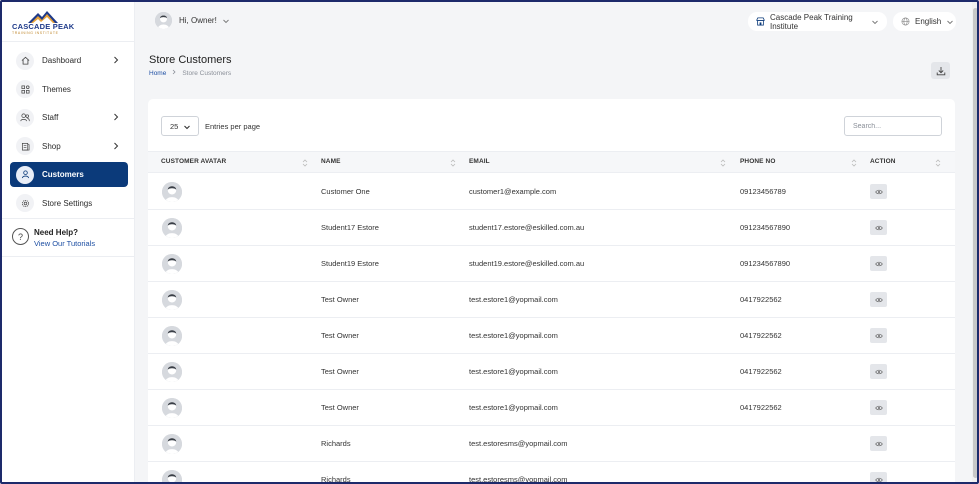 This screenshot has height=484, width=979. Describe the element at coordinates (180, 126) in the screenshot. I see `entries-per-page-select: 25` at that location.